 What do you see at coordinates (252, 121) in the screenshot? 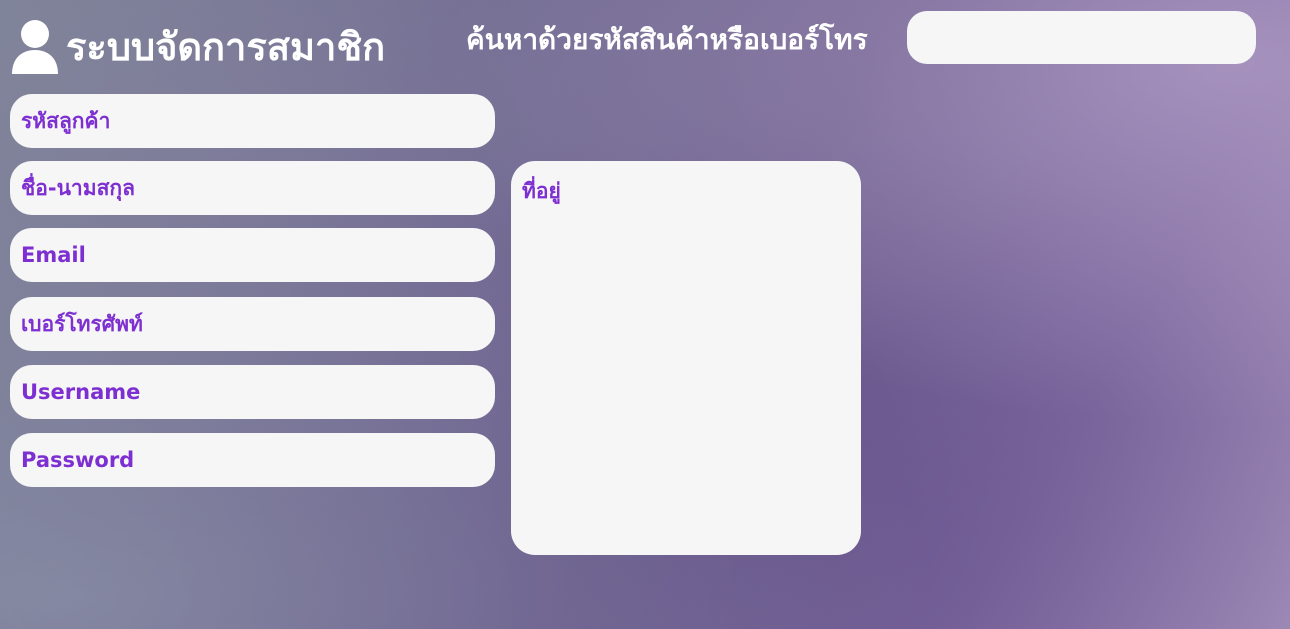
I see `customer-id-field` at bounding box center [252, 121].